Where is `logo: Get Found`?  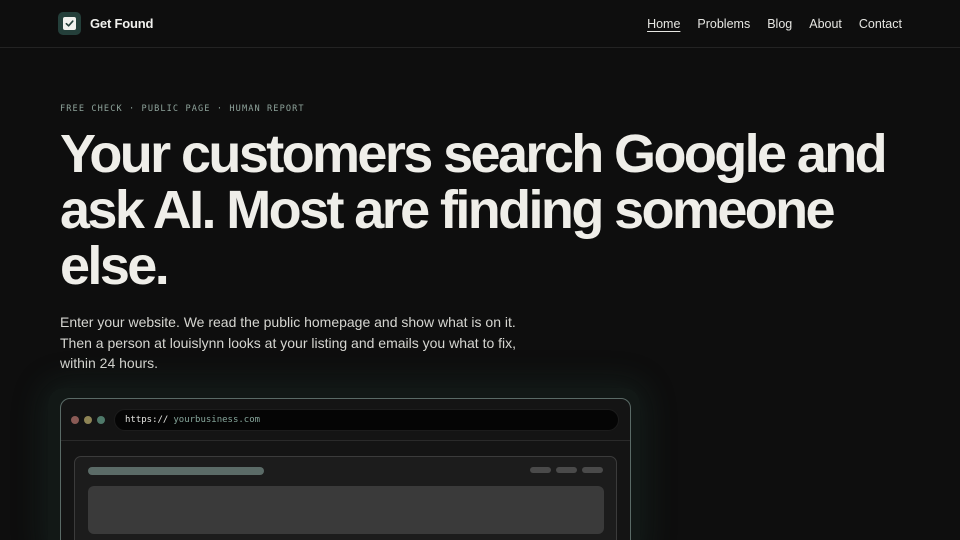
logo: Get Found is located at coordinates (105, 23).